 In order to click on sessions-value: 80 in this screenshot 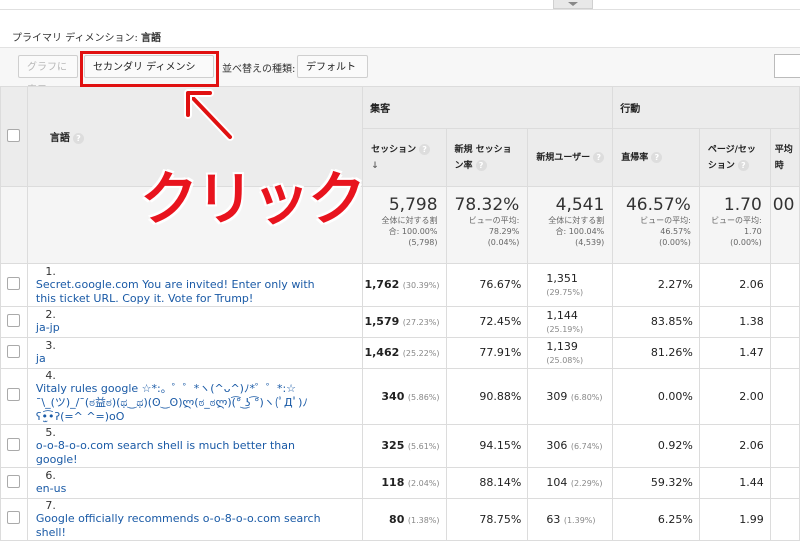, I will do `click(397, 519)`.